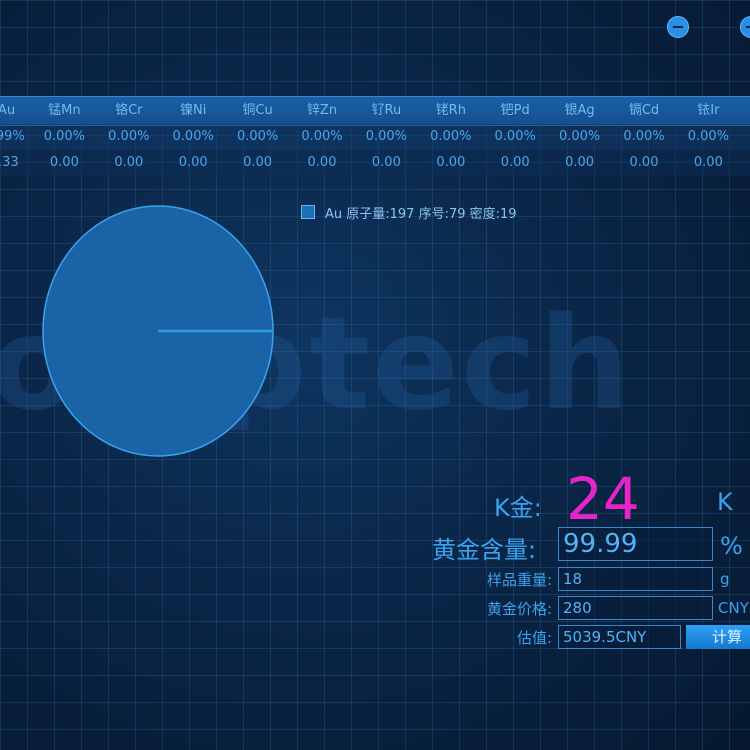  Describe the element at coordinates (534, 638) in the screenshot. I see `estimate-label: 估值:` at that location.